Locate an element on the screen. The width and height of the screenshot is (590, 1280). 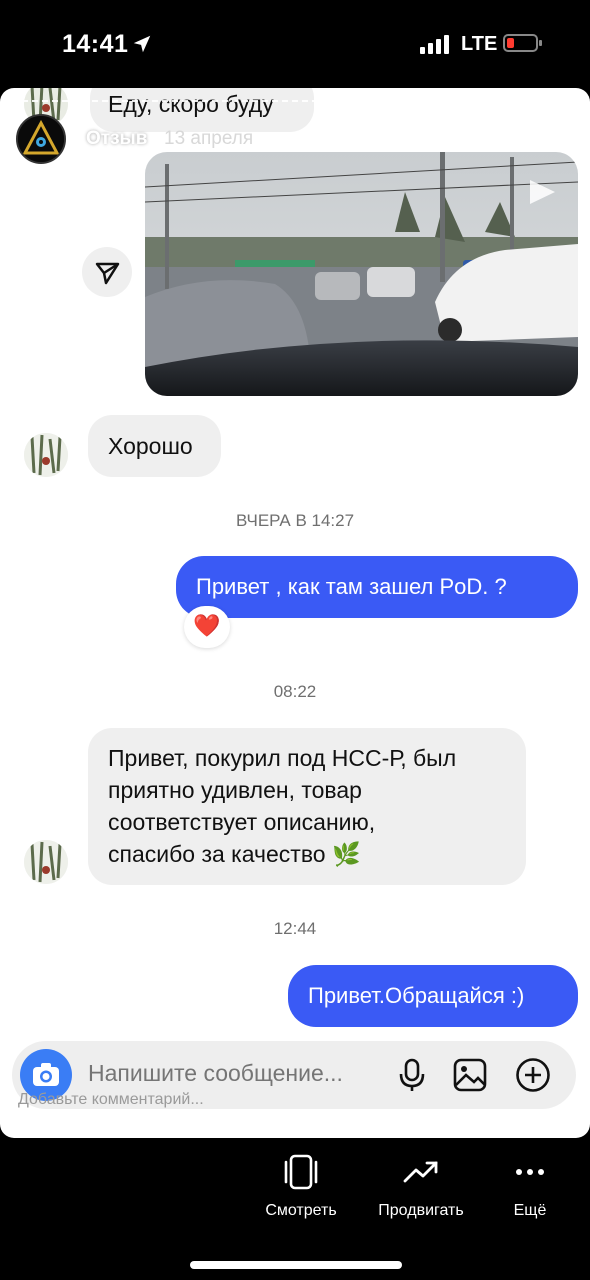
send-icon is located at coordinates (107, 273).